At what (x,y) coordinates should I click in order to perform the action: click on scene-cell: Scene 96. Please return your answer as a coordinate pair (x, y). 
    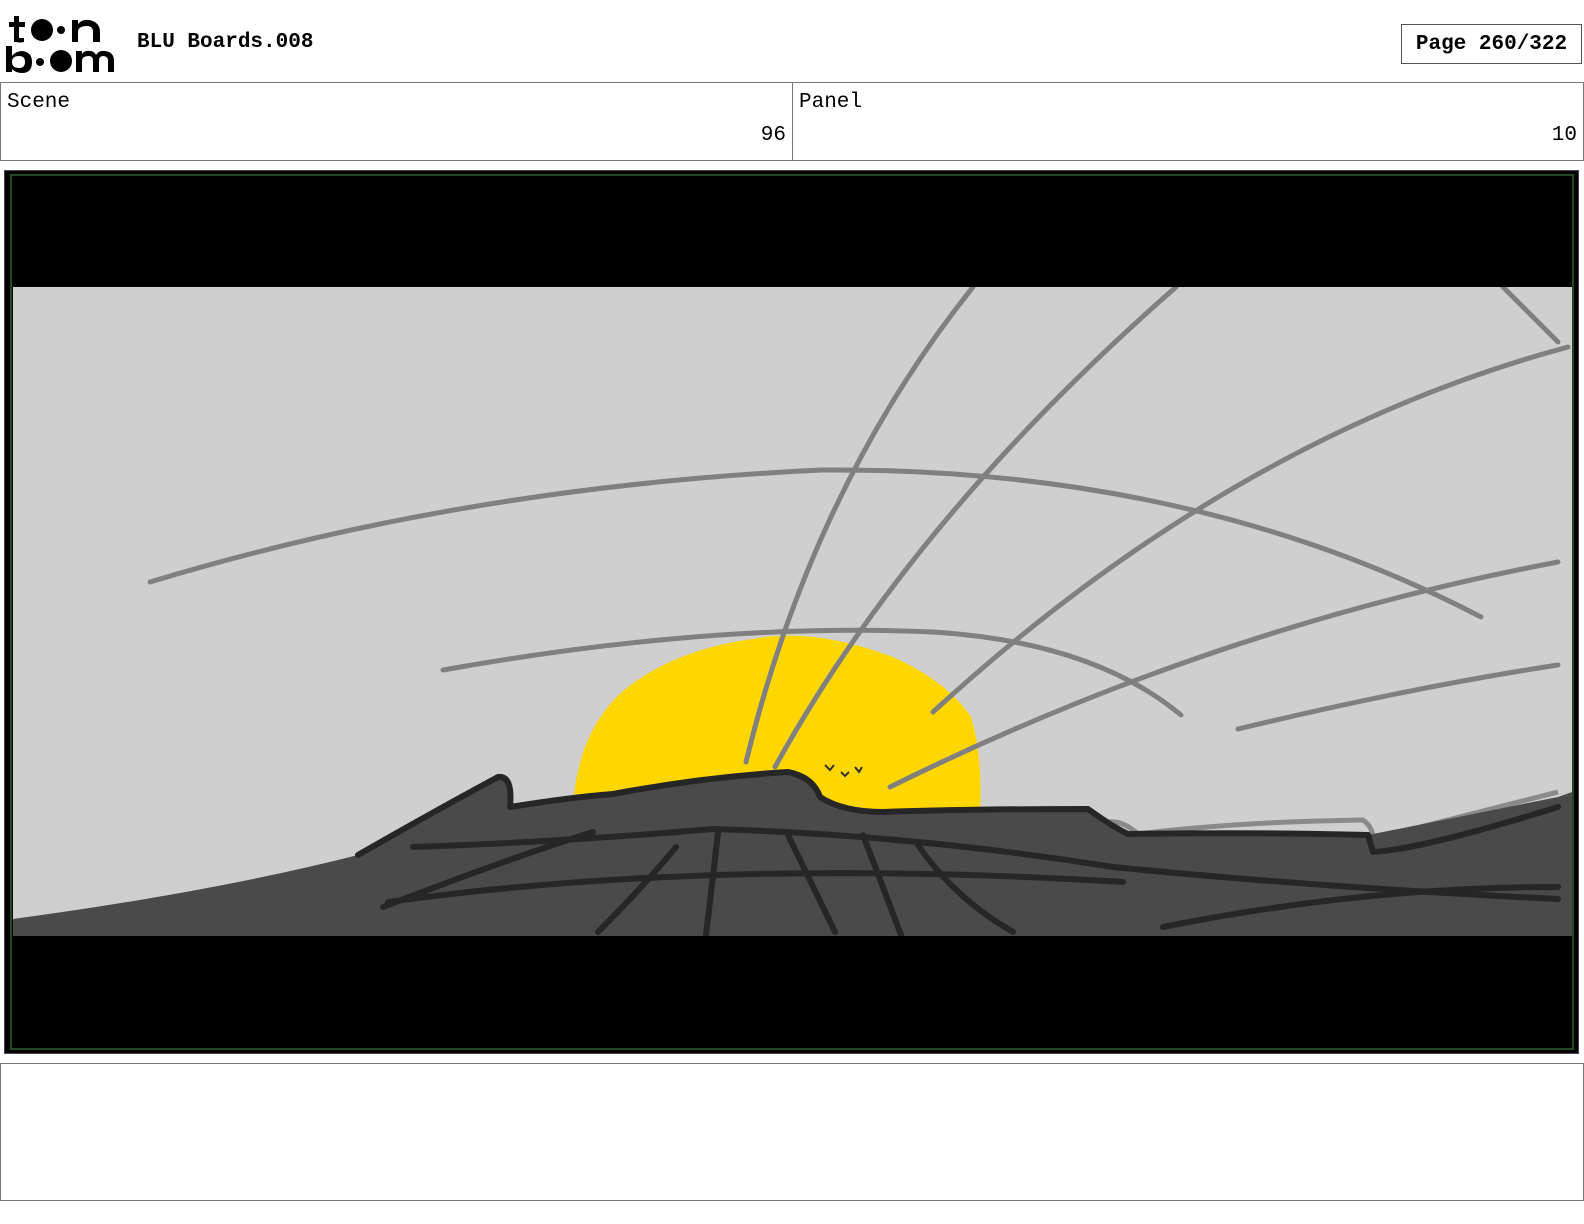
    Looking at the image, I should click on (397, 121).